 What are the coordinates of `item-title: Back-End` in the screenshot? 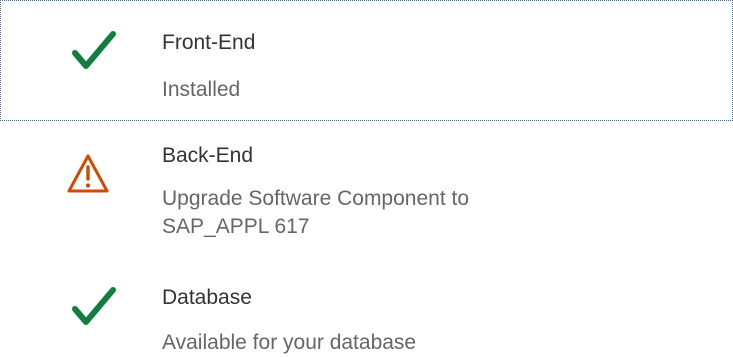 It's located at (208, 155).